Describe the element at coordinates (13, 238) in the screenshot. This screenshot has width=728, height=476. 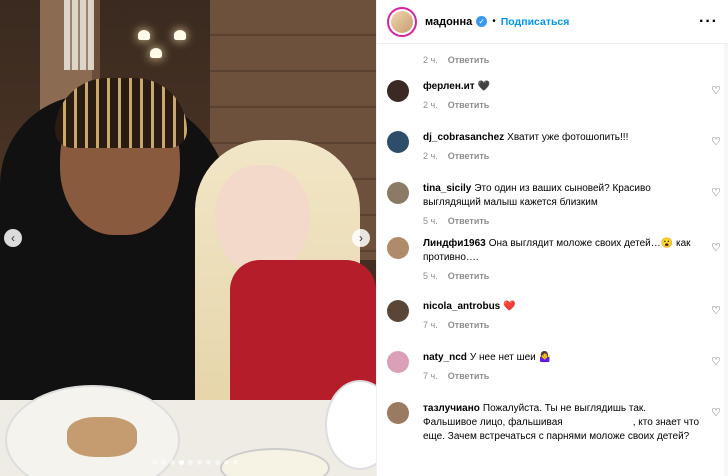
I see `previous-slide-button: ‹` at that location.